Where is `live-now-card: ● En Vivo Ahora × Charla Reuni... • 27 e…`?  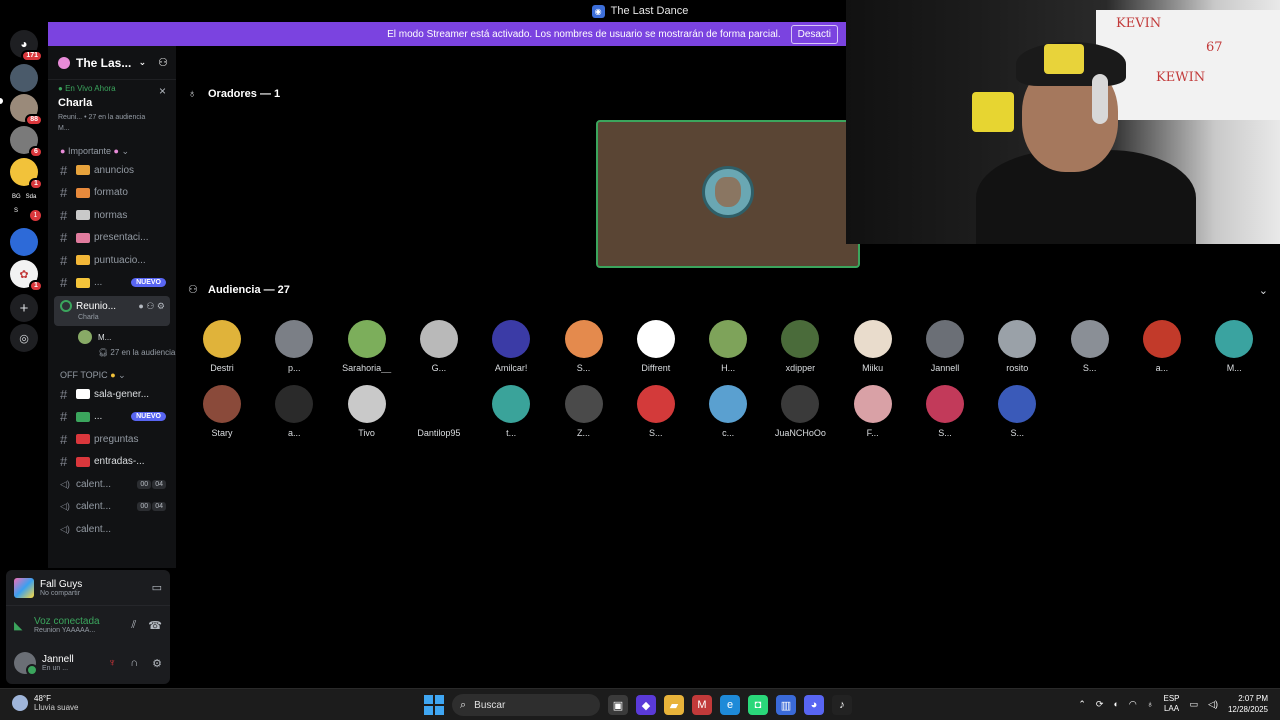 live-now-card: ● En Vivo Ahora × Charla Reuni... • 27 e… is located at coordinates (112, 108).